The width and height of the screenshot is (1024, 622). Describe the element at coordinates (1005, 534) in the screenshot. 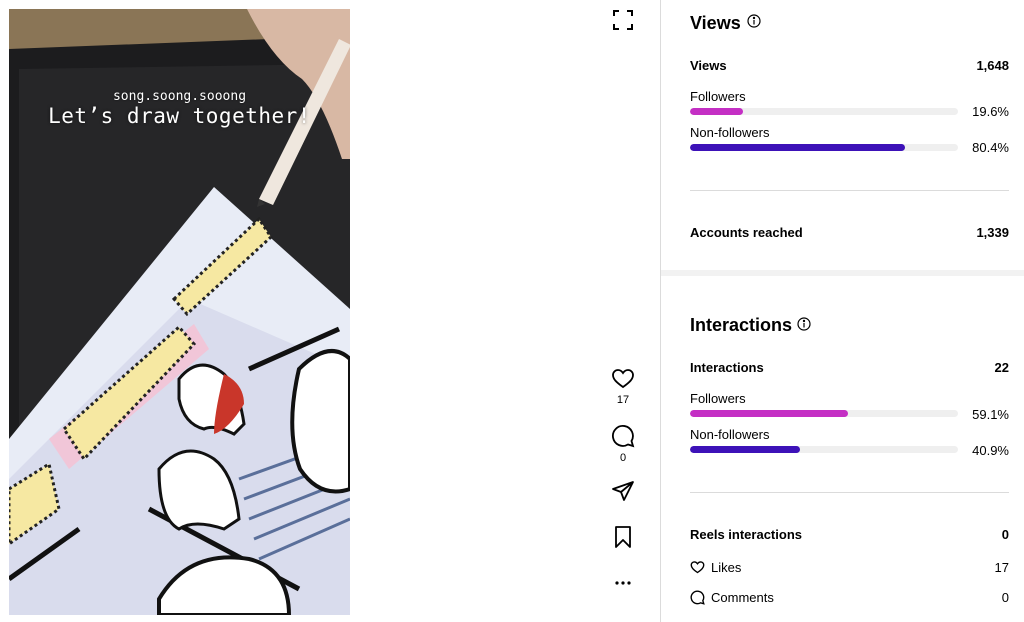

I see `reels-interactions-value: 0` at that location.